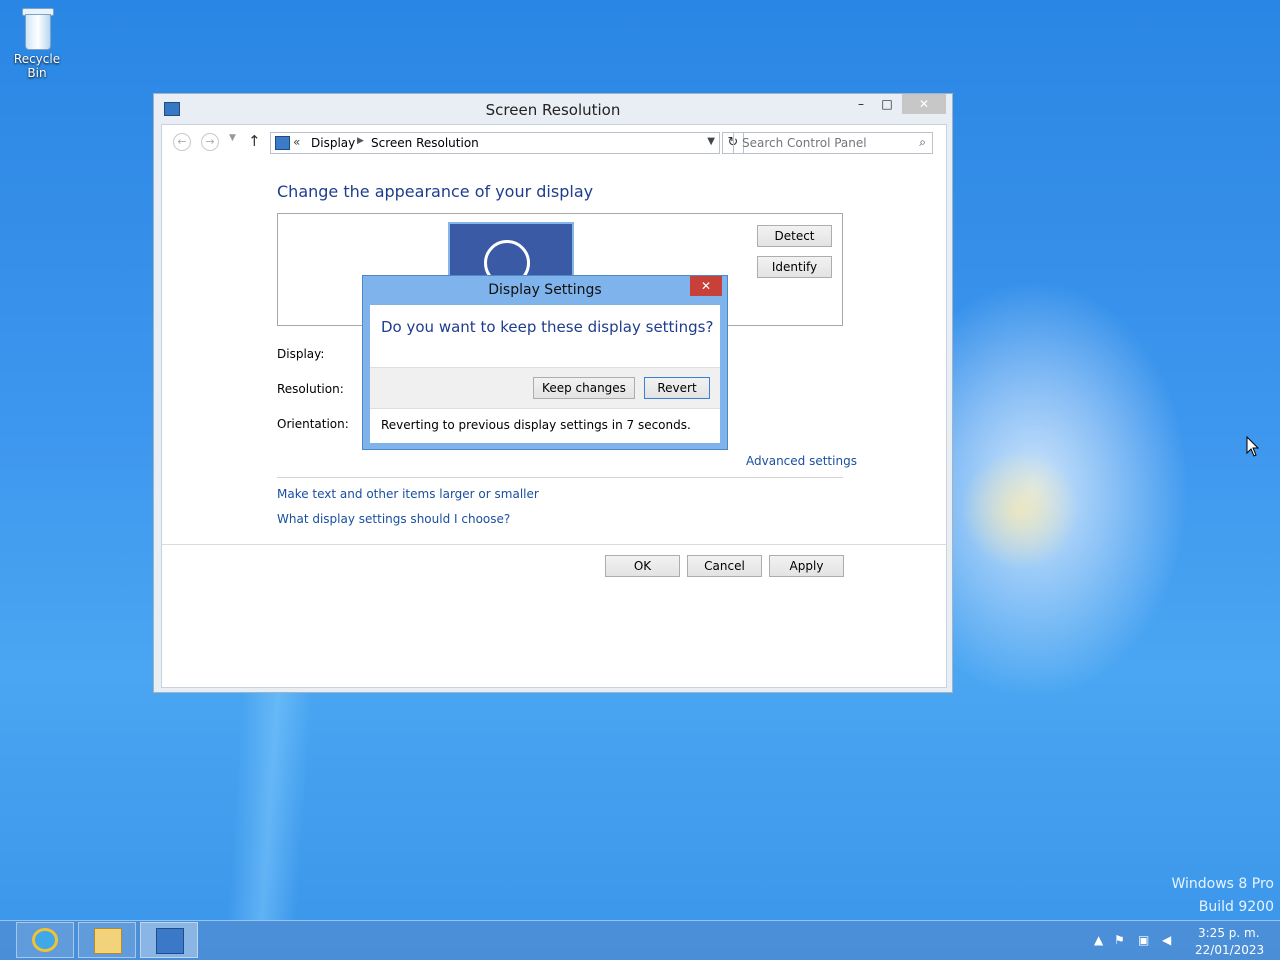  I want to click on address-dropdown-icon: ▼, so click(711, 141).